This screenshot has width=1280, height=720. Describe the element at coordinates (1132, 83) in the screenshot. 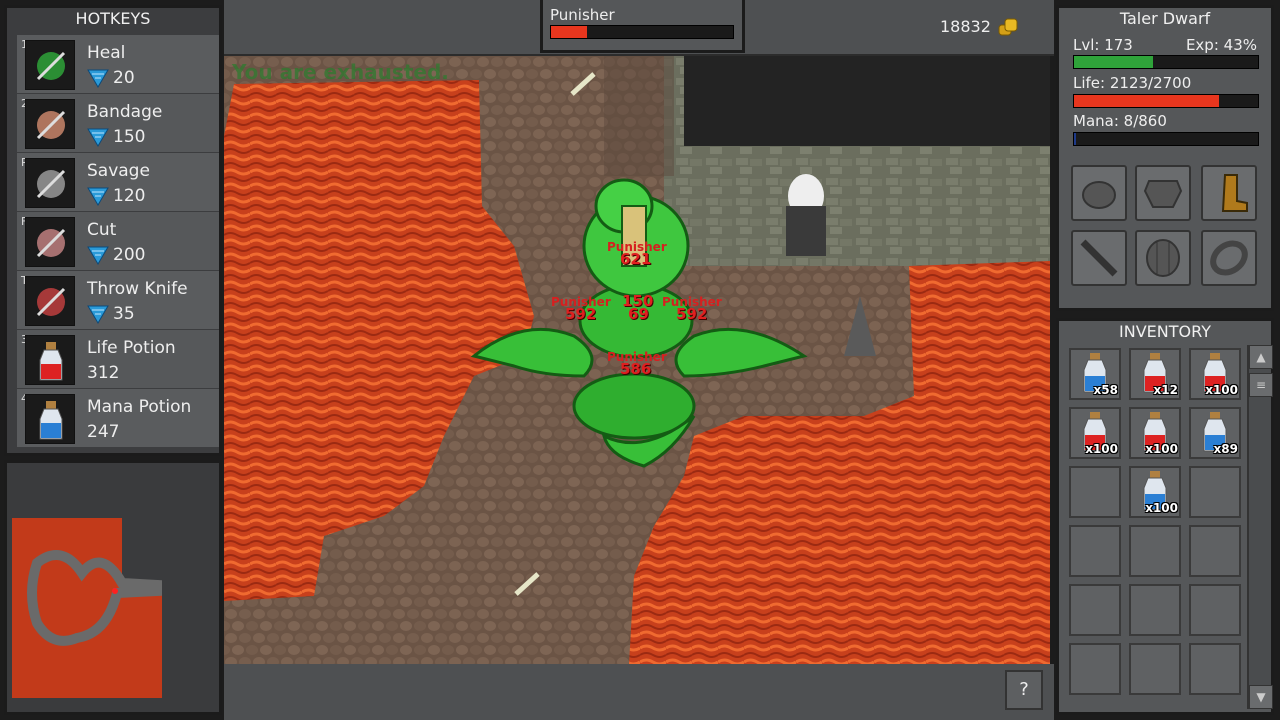

I see `life-label: Life: 2123/2700` at that location.